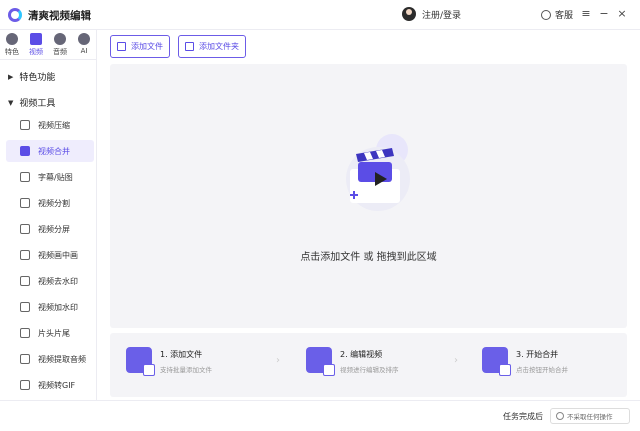  I want to click on step-add-file: 1. 添加文件支持批量添加文件, so click(169, 361).